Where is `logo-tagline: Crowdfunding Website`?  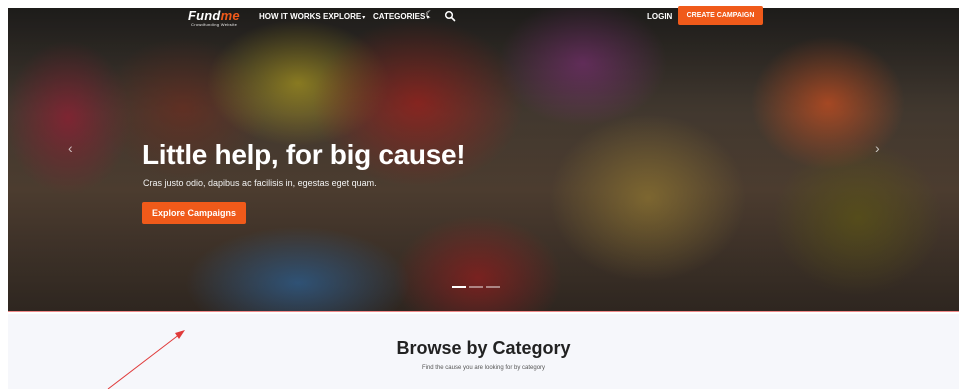
logo-tagline: Crowdfunding Website is located at coordinates (214, 24).